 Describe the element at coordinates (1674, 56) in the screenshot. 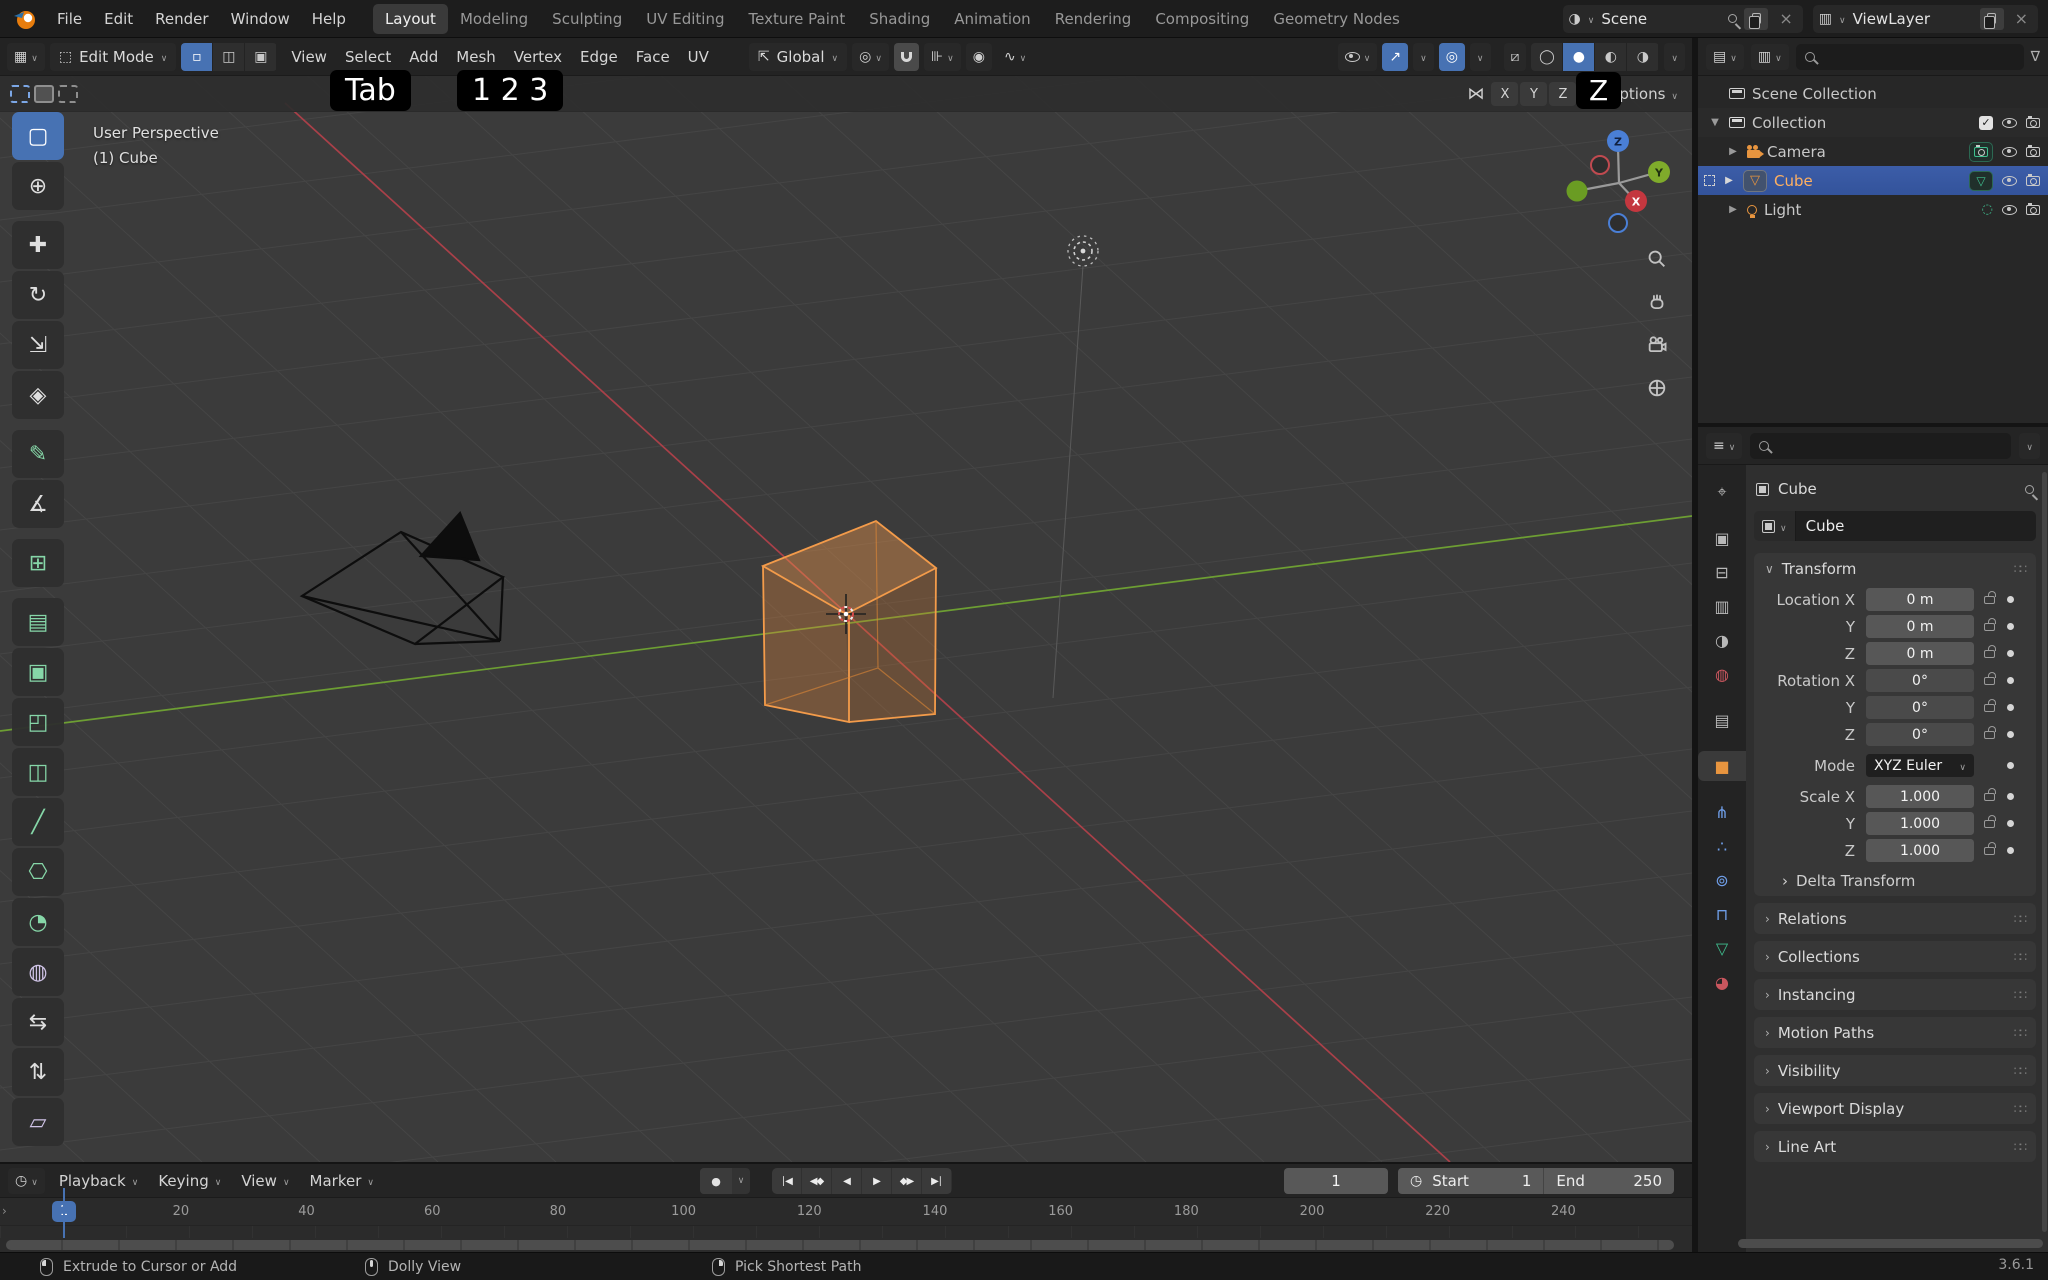

I see `shading-settings-selector` at that location.